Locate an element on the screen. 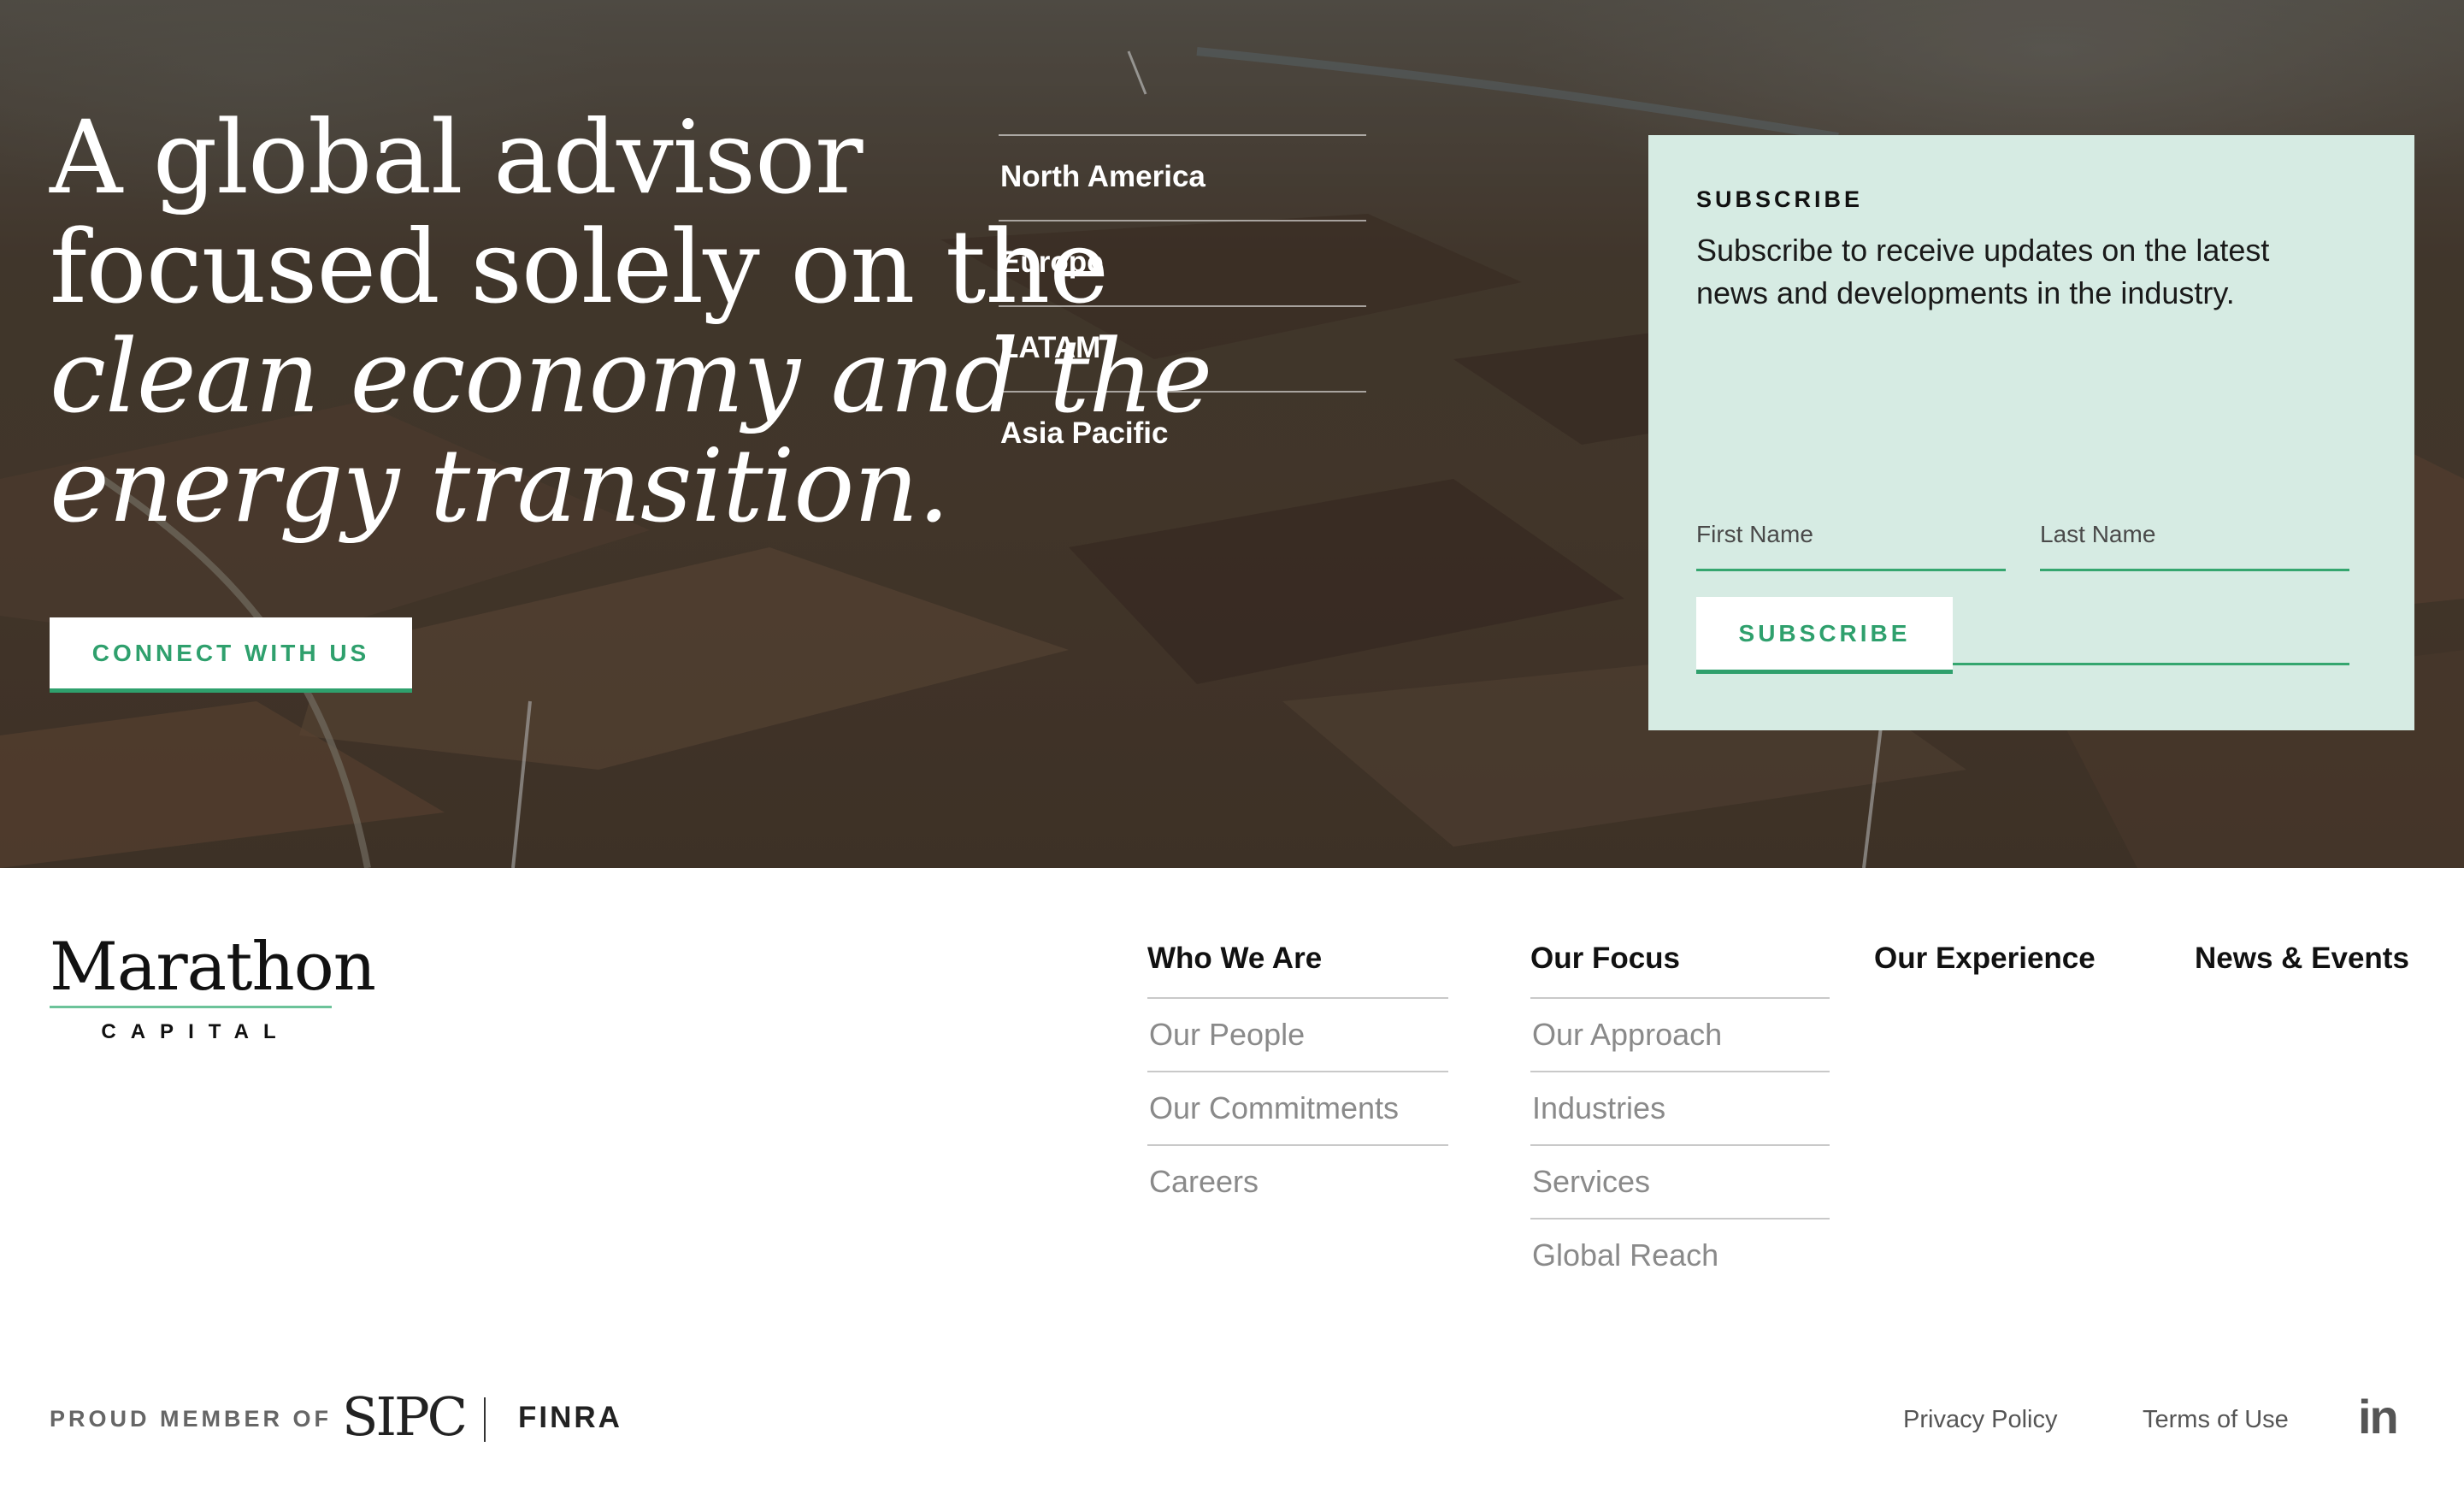 The image size is (2464, 1500). hero-heading-line: focused solely on the is located at coordinates (579, 267).